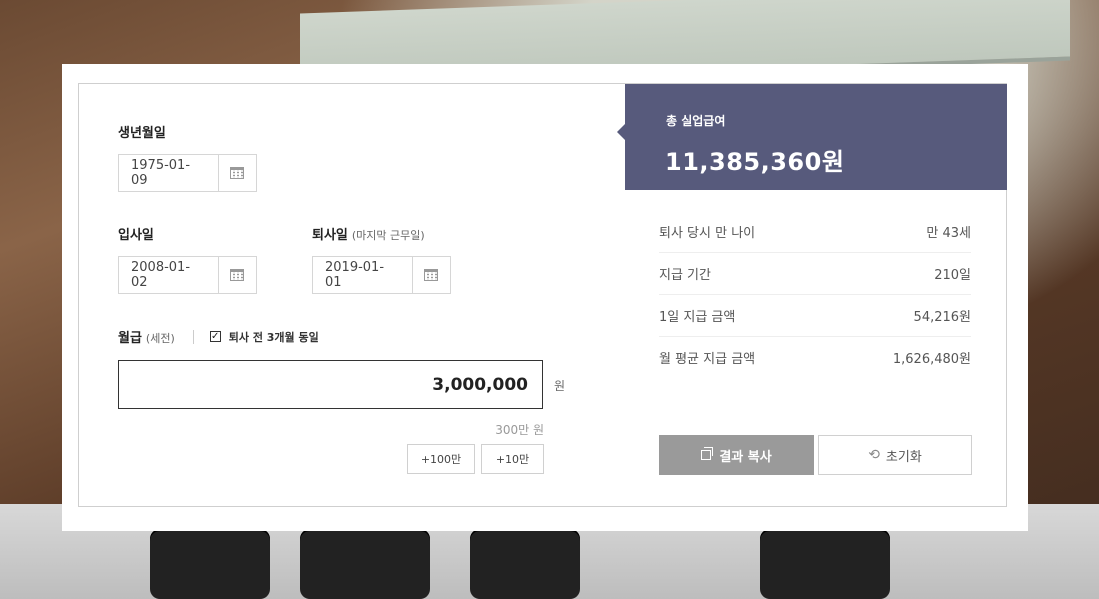 The image size is (1099, 599). I want to click on same-3months-checkbox: ✓, so click(215, 336).